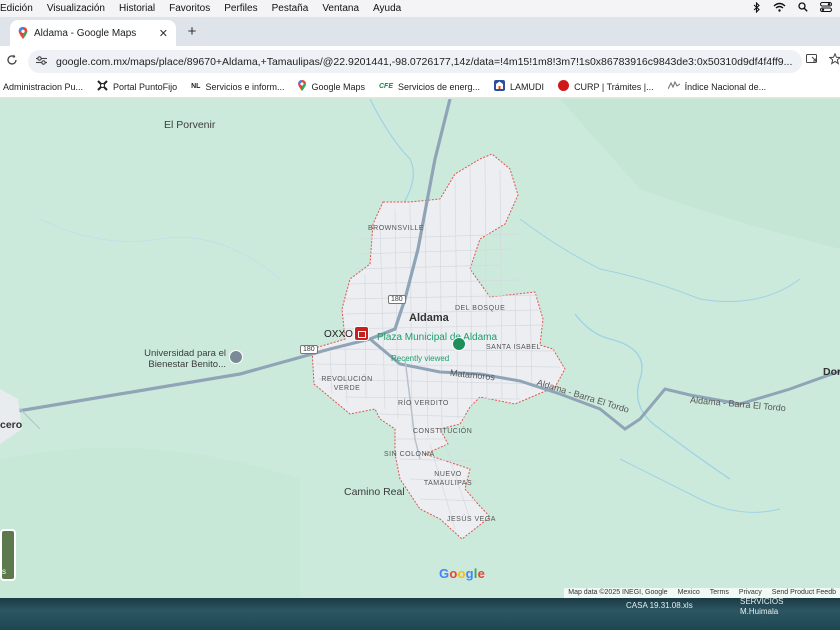 Image resolution: width=840 pixels, height=630 pixels. Describe the element at coordinates (43, 61) in the screenshot. I see `site-settings-icon` at that location.